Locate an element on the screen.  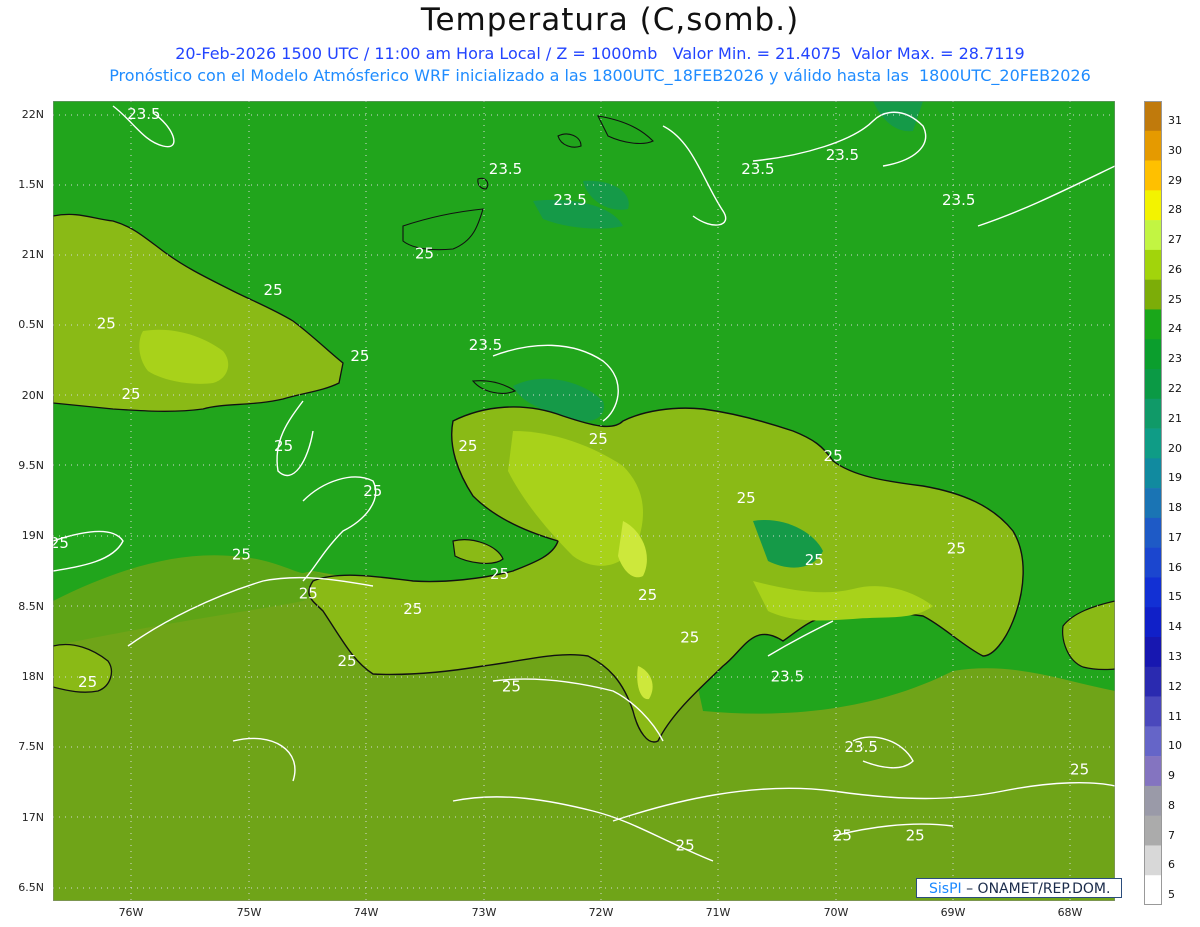
lat-label: 8.5N is located at coordinates (31, 606).